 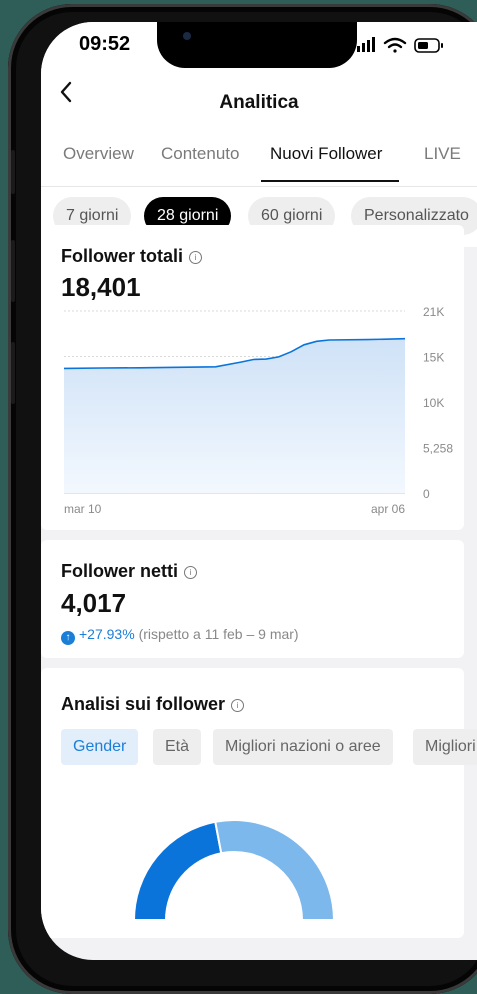 I want to click on y-tick-label: 10K, so click(x=433, y=403).